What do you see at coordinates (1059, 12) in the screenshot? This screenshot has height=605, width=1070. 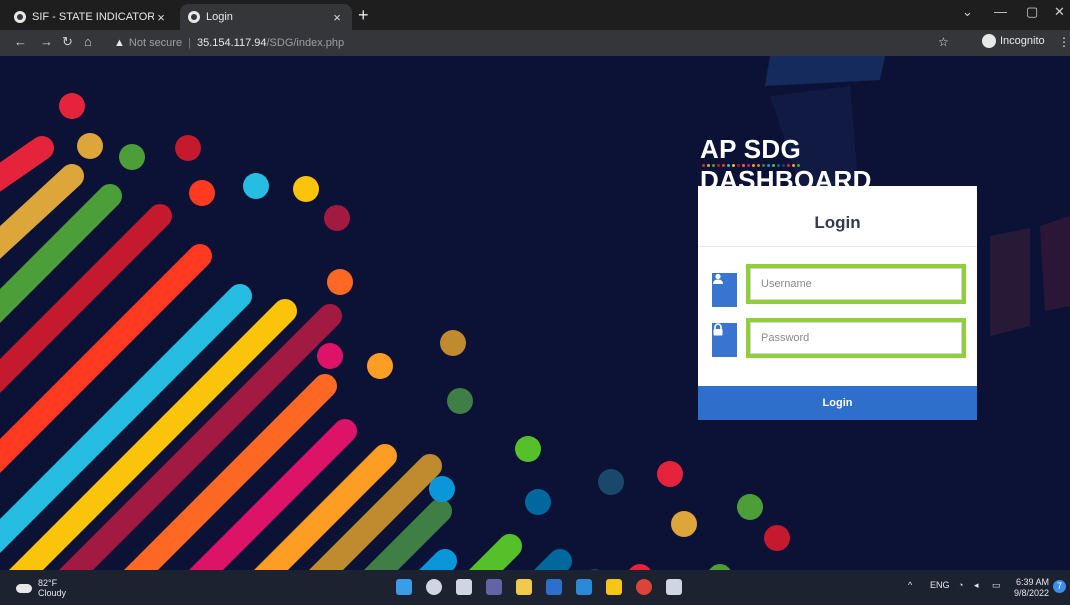 I see `window-close-icon: ✕` at bounding box center [1059, 12].